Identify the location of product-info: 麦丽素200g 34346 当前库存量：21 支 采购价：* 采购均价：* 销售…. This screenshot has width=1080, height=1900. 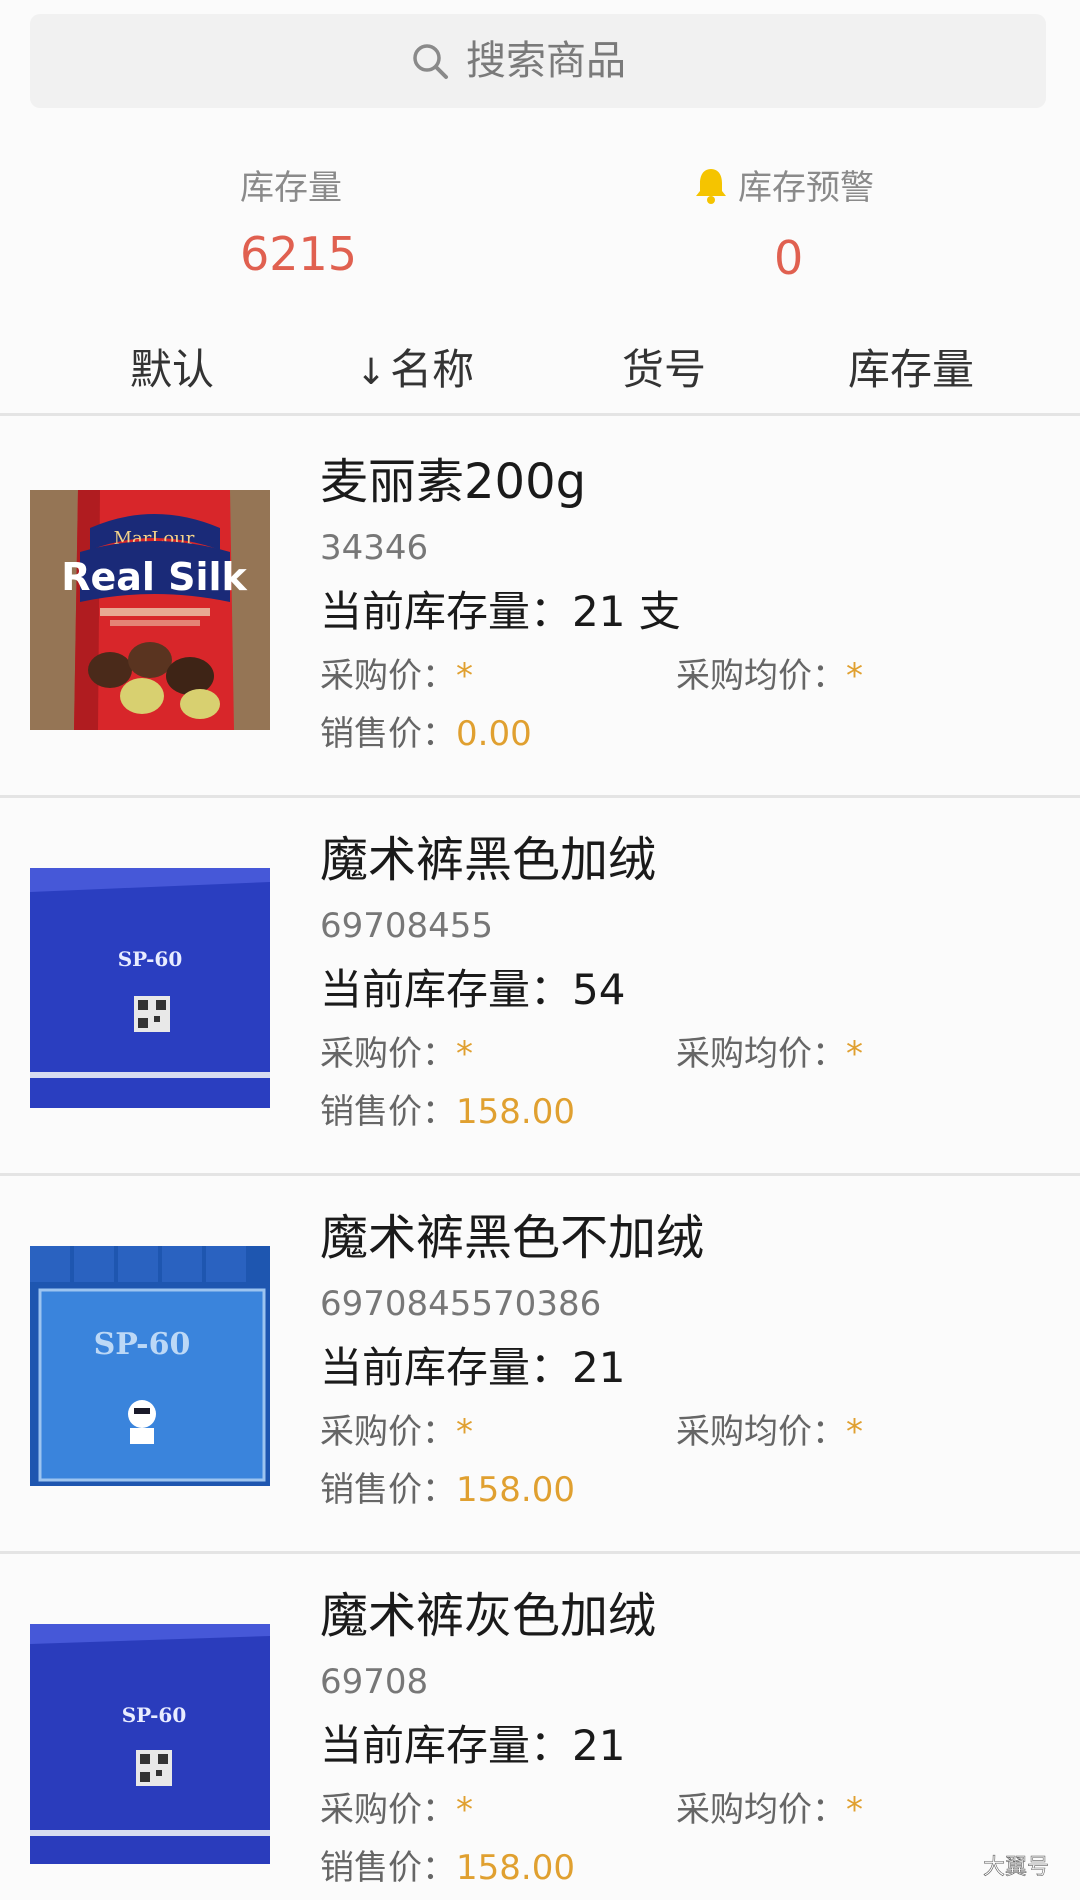
(690, 606).